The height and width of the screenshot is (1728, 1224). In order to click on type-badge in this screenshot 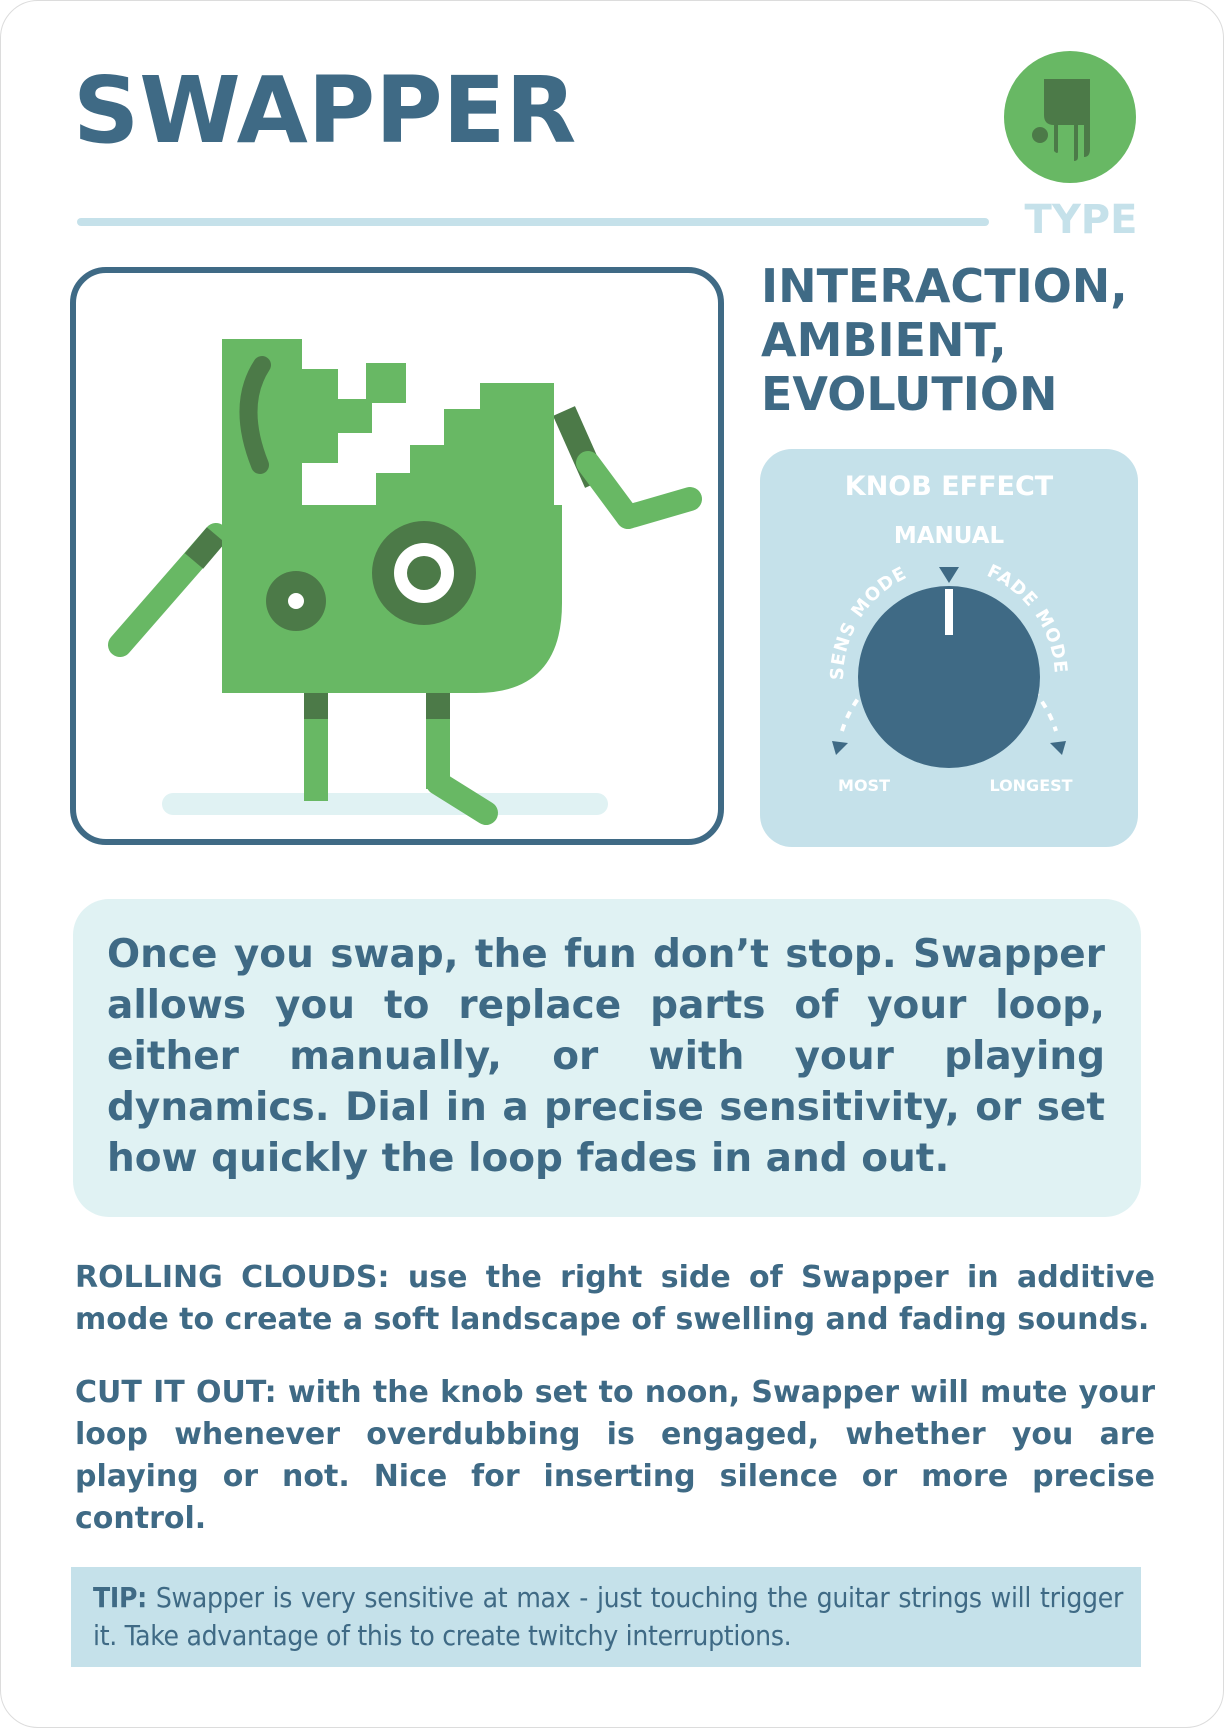, I will do `click(1070, 117)`.